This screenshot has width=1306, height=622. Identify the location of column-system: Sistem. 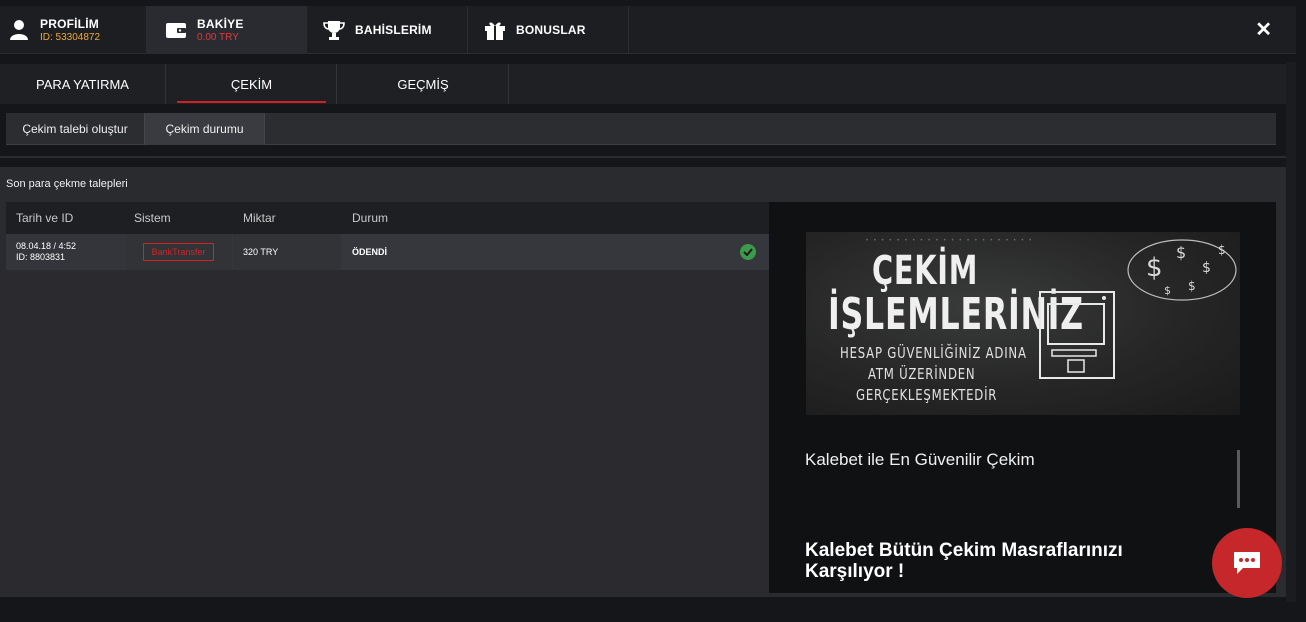
(152, 218).